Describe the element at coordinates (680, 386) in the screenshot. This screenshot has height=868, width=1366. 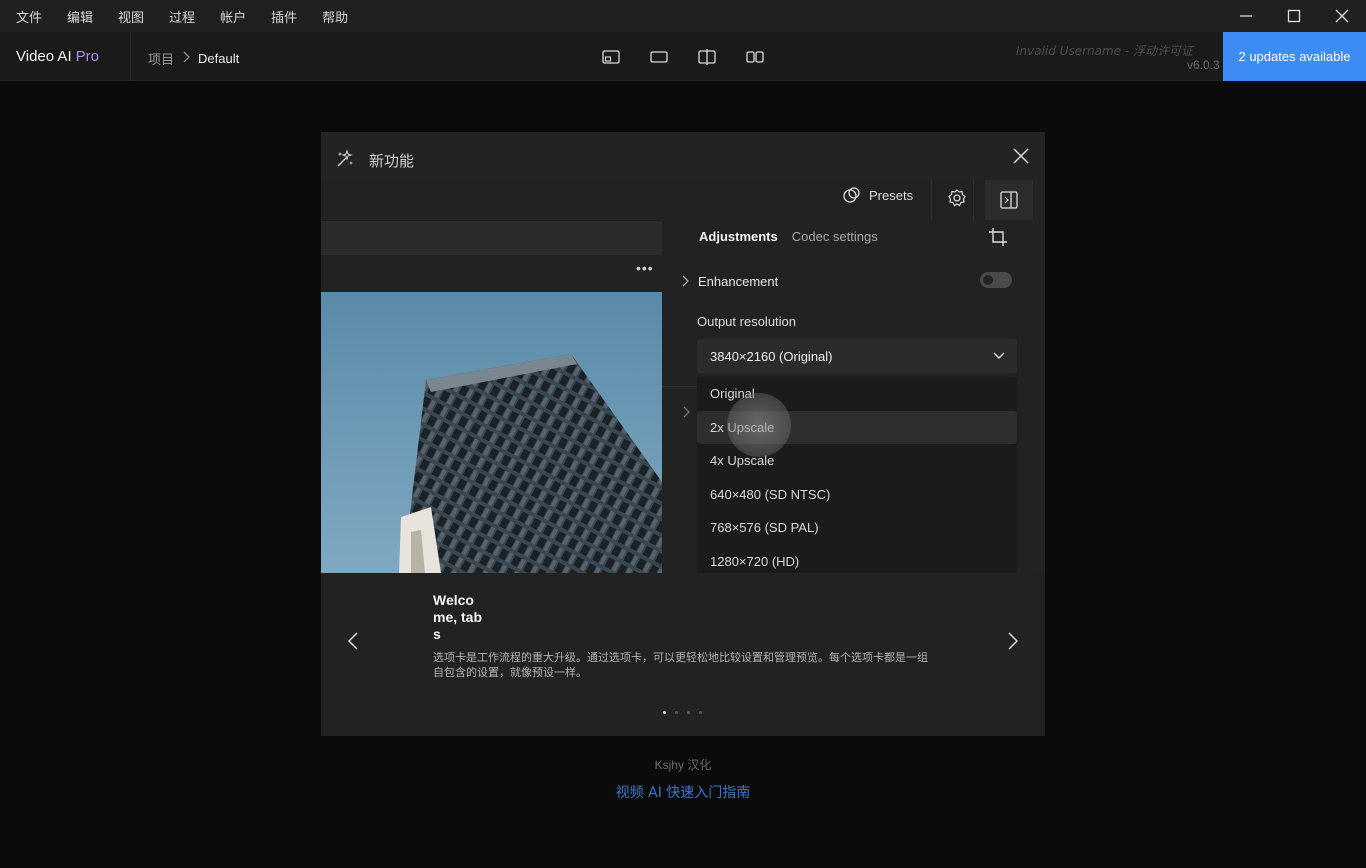
I see `section-divider` at that location.